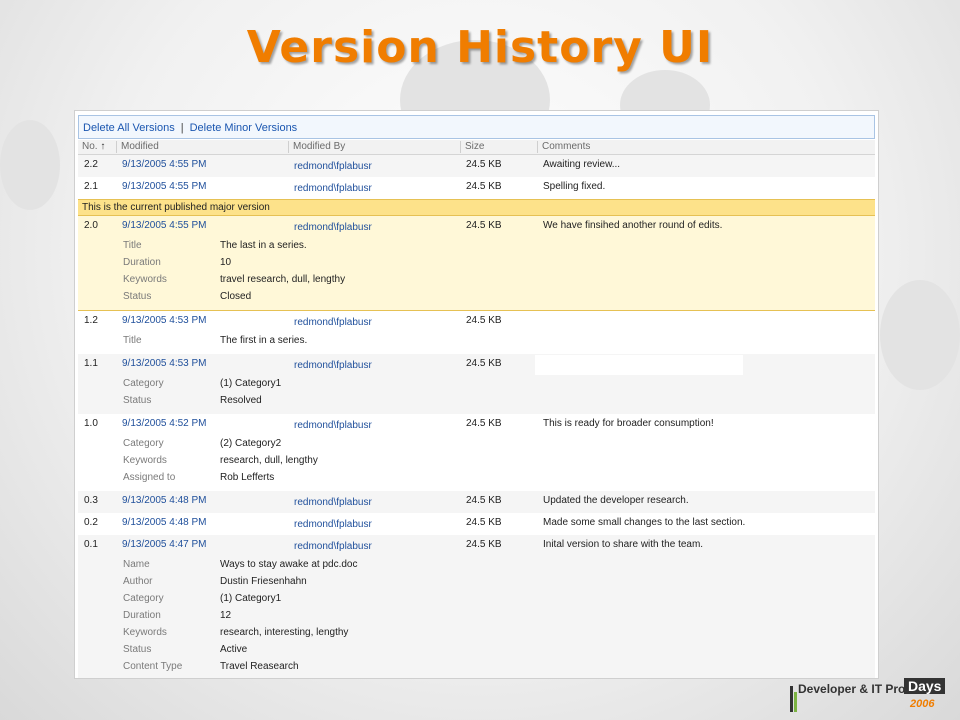  Describe the element at coordinates (476, 341) in the screenshot. I see `version-property: Title The first in a series.` at that location.